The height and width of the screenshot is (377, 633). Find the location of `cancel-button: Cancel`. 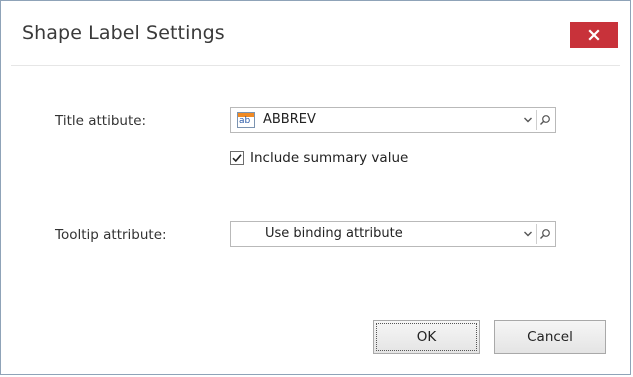

cancel-button: Cancel is located at coordinates (550, 337).